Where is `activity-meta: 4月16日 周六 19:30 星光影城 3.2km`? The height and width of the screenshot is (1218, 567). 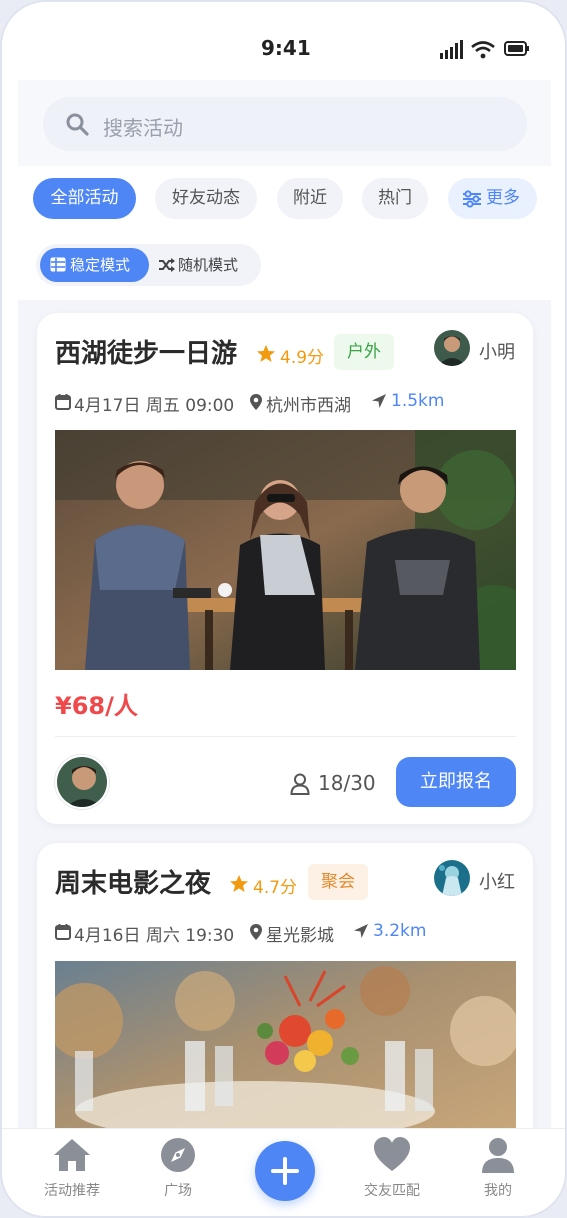 activity-meta: 4月16日 周六 19:30 星光影城 3.2km is located at coordinates (285, 933).